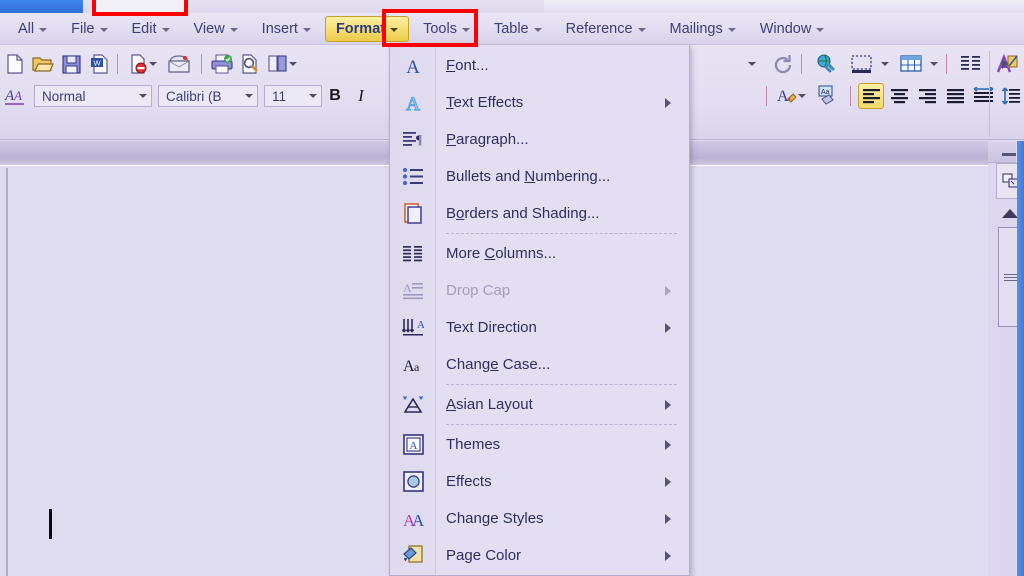 This screenshot has height=576, width=1024. I want to click on menu-item-format: Format, so click(367, 28).